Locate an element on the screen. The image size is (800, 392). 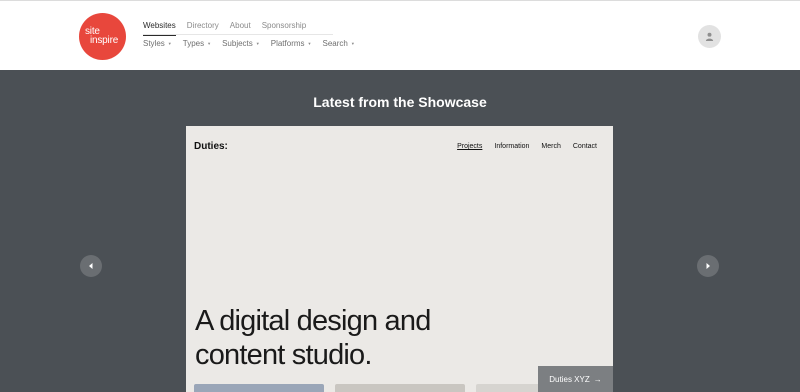
arrow-right-icon: → is located at coordinates (597, 379).